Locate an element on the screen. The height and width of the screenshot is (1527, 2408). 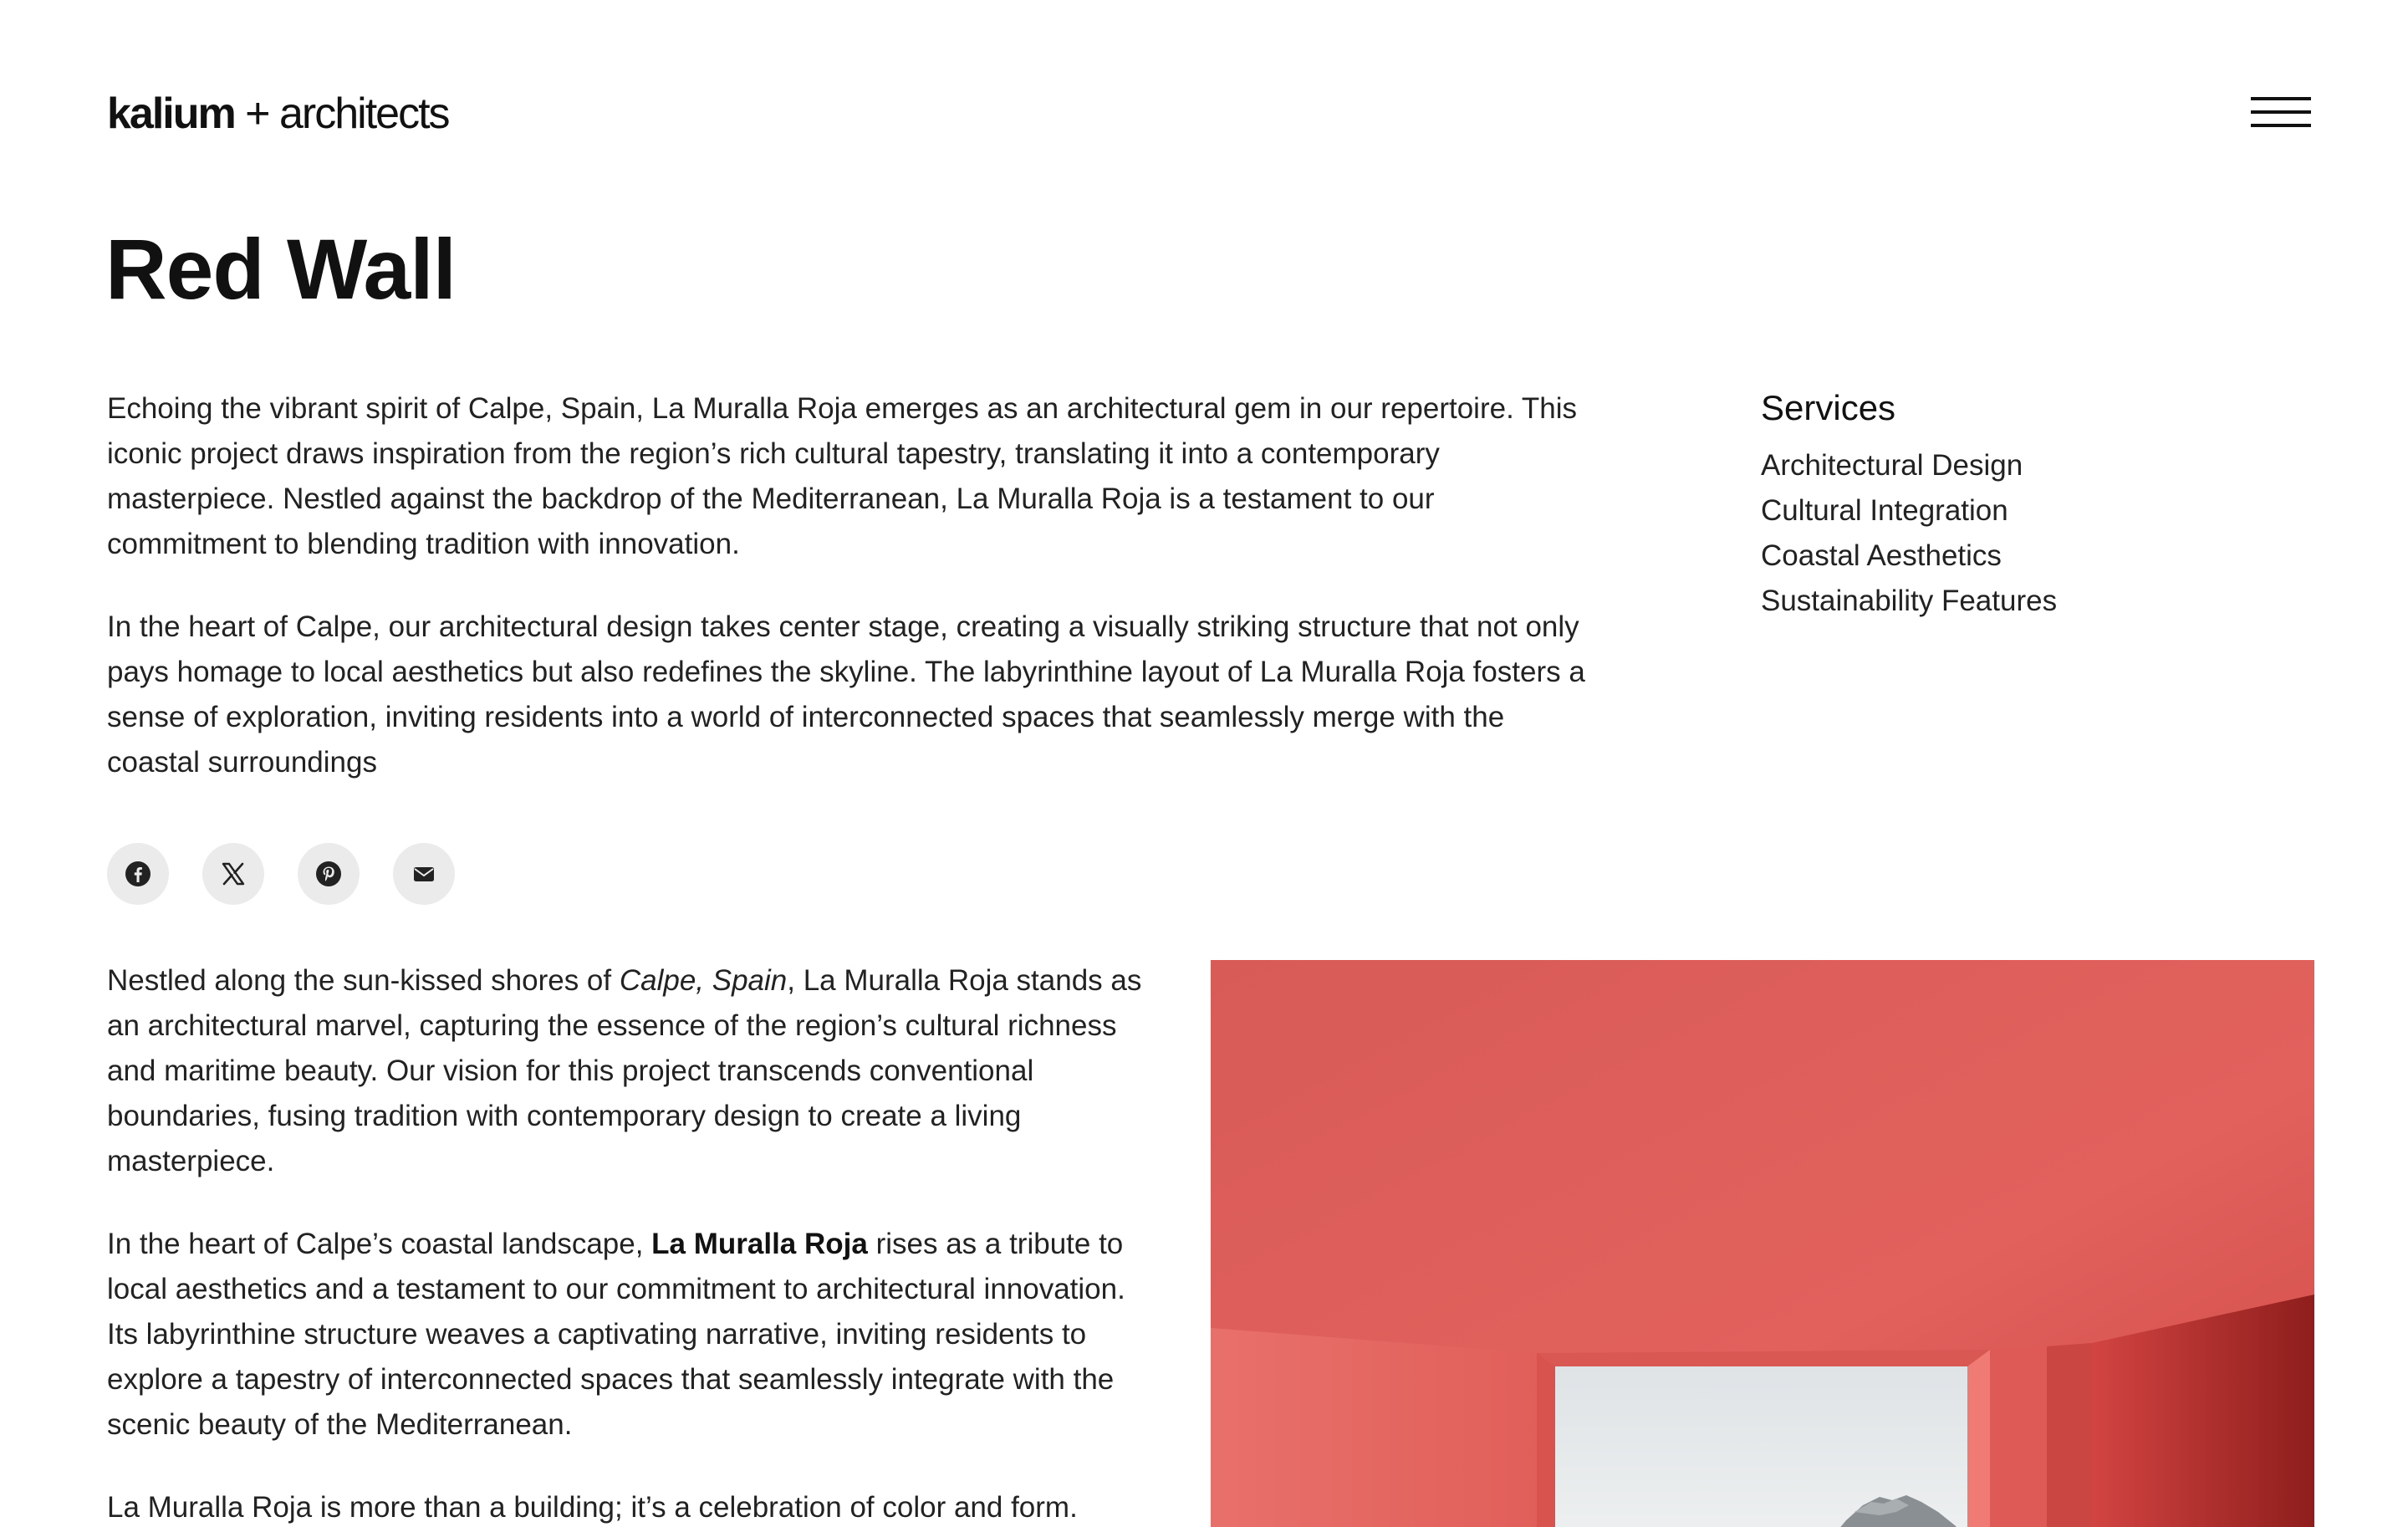
project-name-bold: La Muralla Roja is located at coordinates (759, 1244).